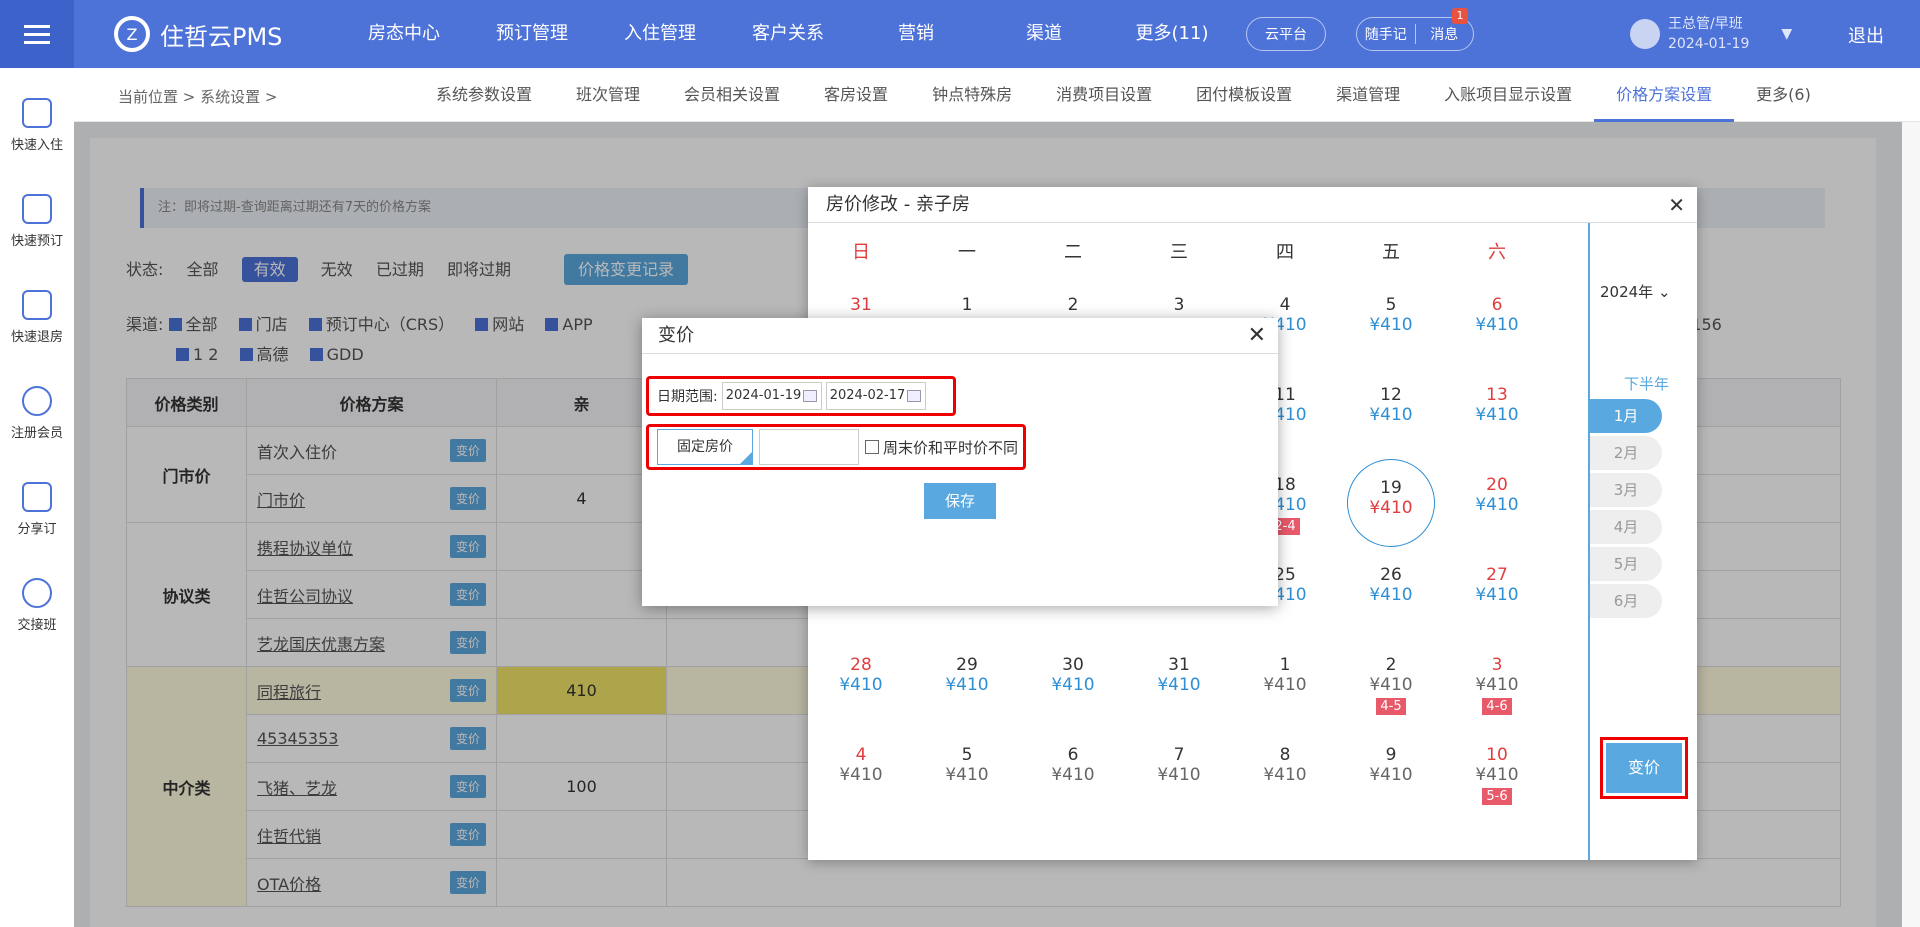  What do you see at coordinates (1285, 684) in the screenshot?
I see `calendar-day: 1 ¥410` at bounding box center [1285, 684].